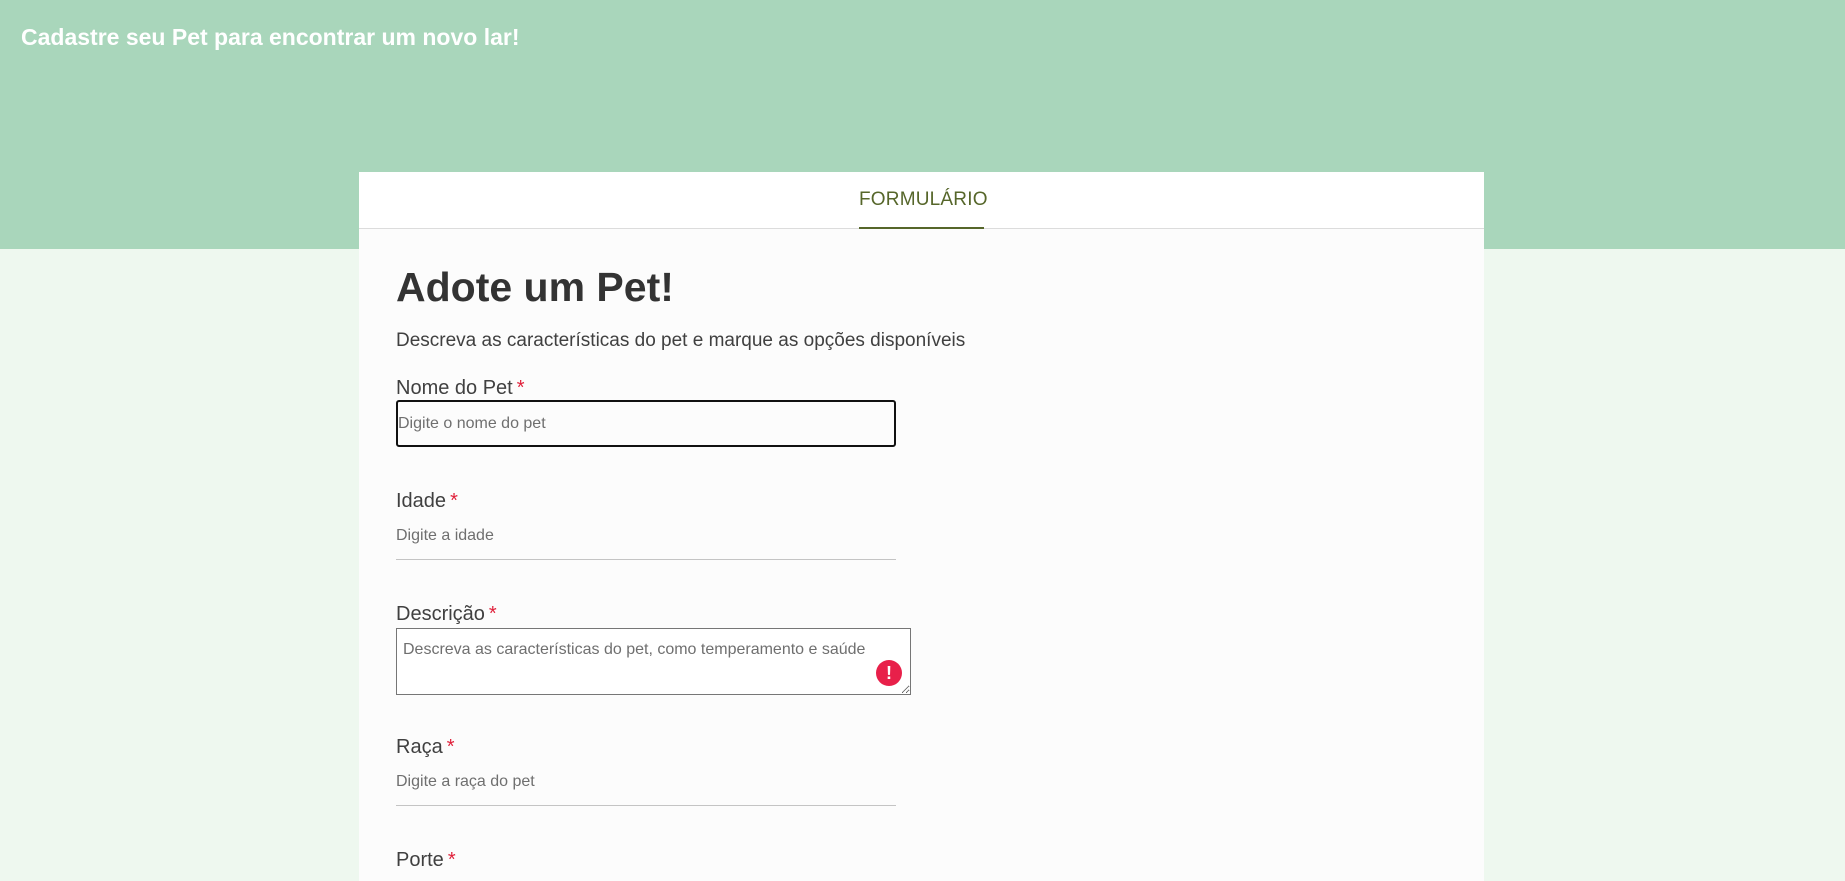  What do you see at coordinates (421, 501) in the screenshot?
I see `age-label-text: Idade` at bounding box center [421, 501].